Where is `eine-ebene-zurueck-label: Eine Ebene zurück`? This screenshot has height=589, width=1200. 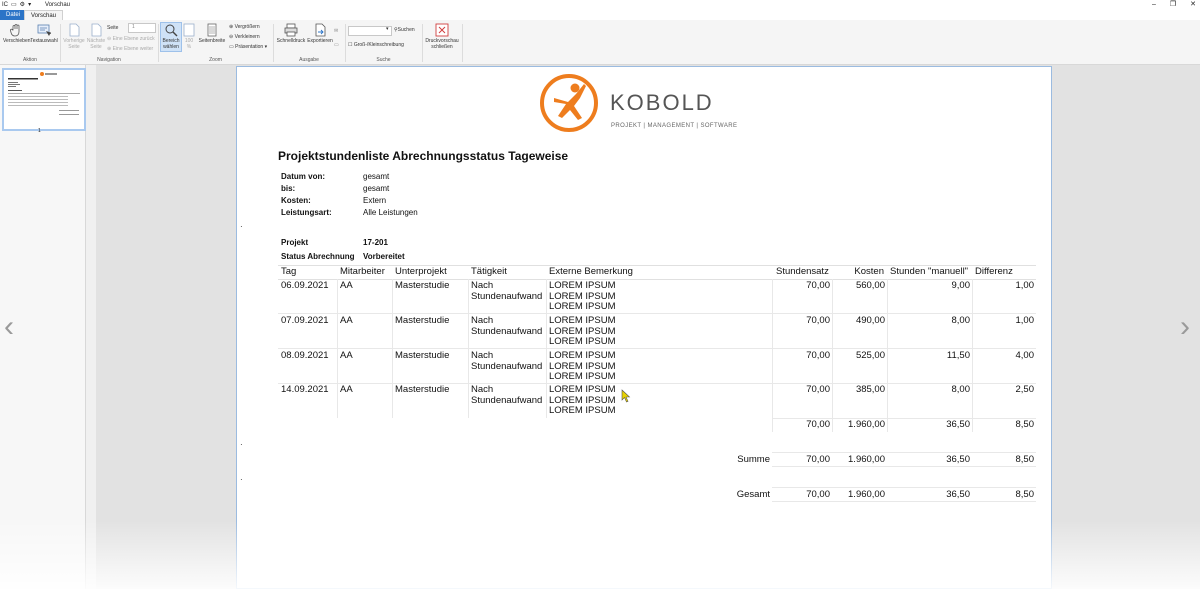 eine-ebene-zurueck-label: Eine Ebene zurück is located at coordinates (133, 39).